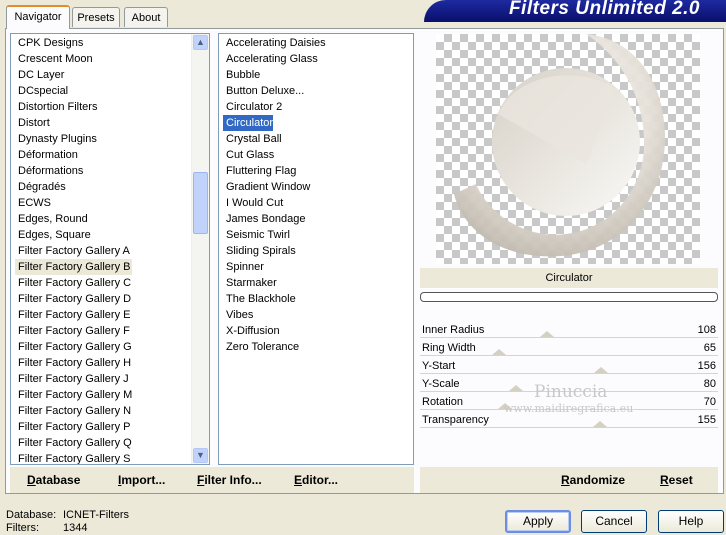  Describe the element at coordinates (72, 251) in the screenshot. I see `category-item: Filter Factory Gallery A` at that location.